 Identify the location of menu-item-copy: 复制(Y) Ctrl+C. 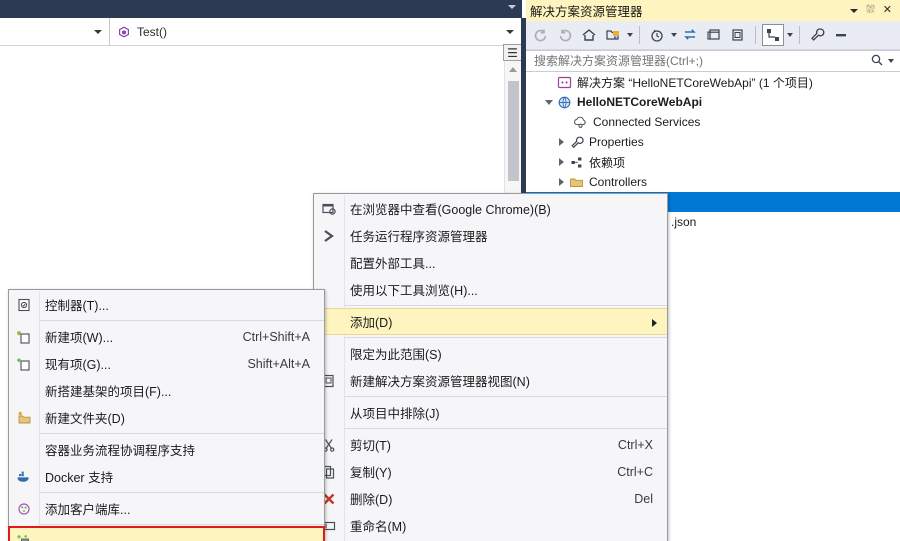
(490, 471).